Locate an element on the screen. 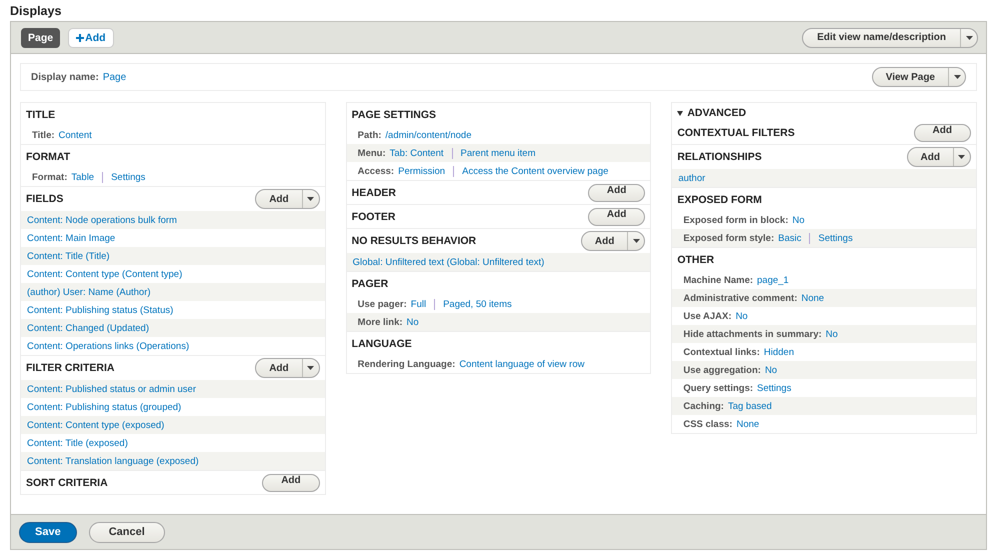 Image resolution: width=993 pixels, height=556 pixels. setting-link: /admin/content/node is located at coordinates (428, 135).